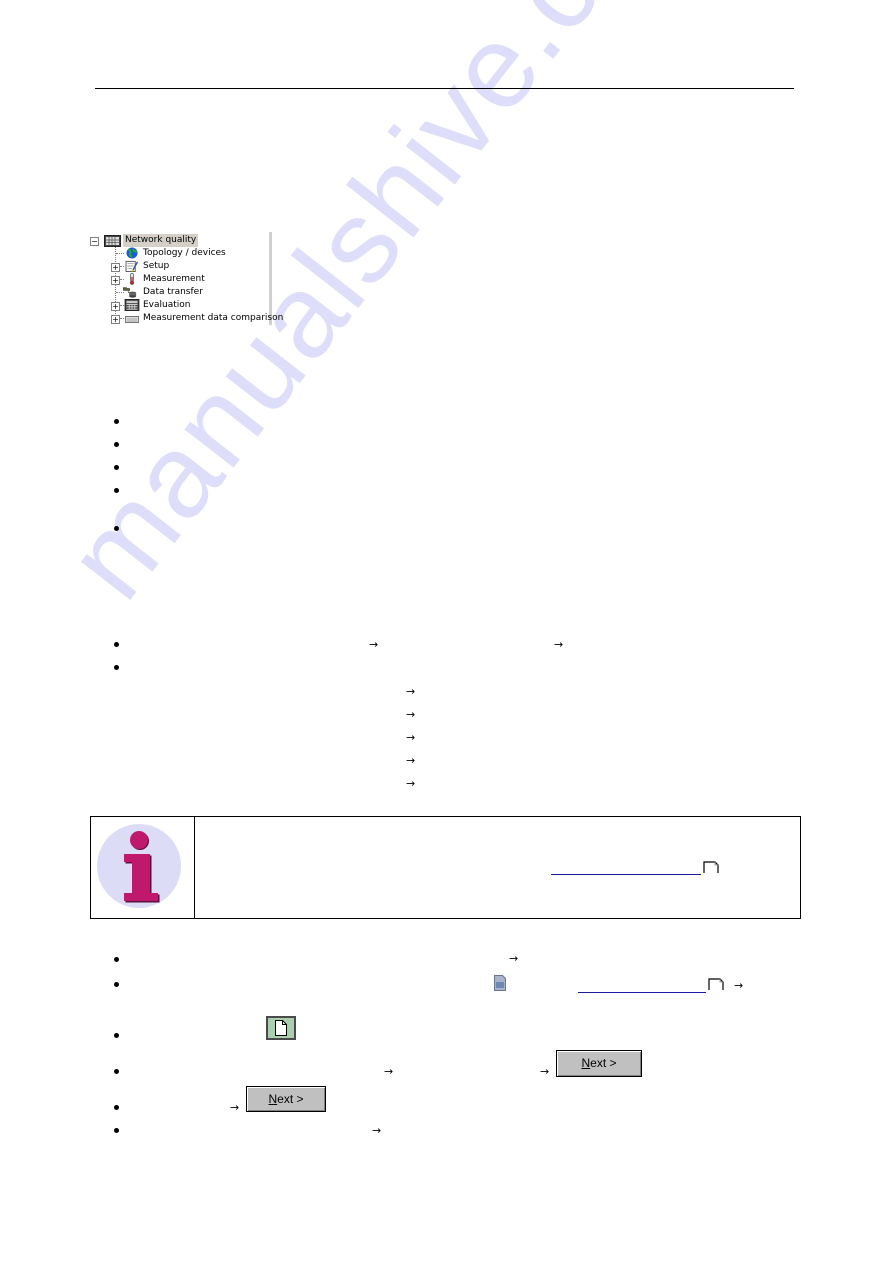 Image resolution: width=893 pixels, height=1263 pixels. What do you see at coordinates (156, 266) in the screenshot?
I see `tree-item-label: Setup` at bounding box center [156, 266].